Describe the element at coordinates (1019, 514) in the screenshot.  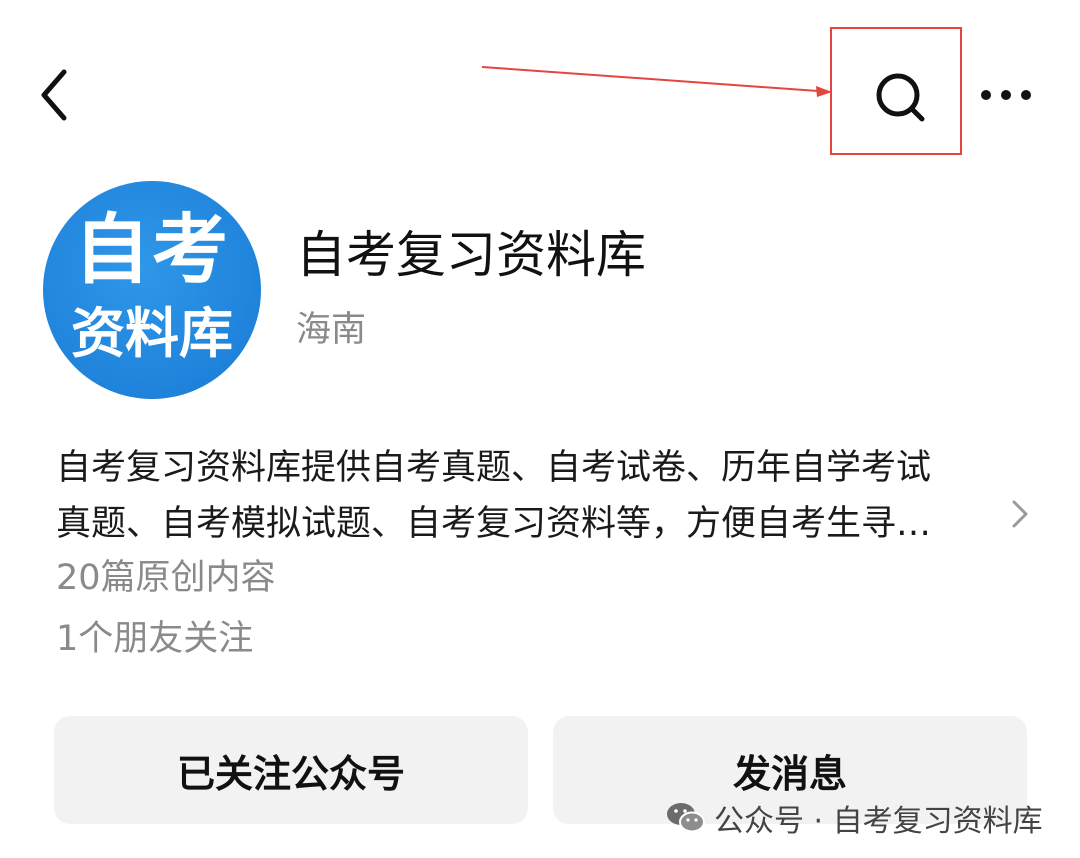
I see `chevron-right-icon` at that location.